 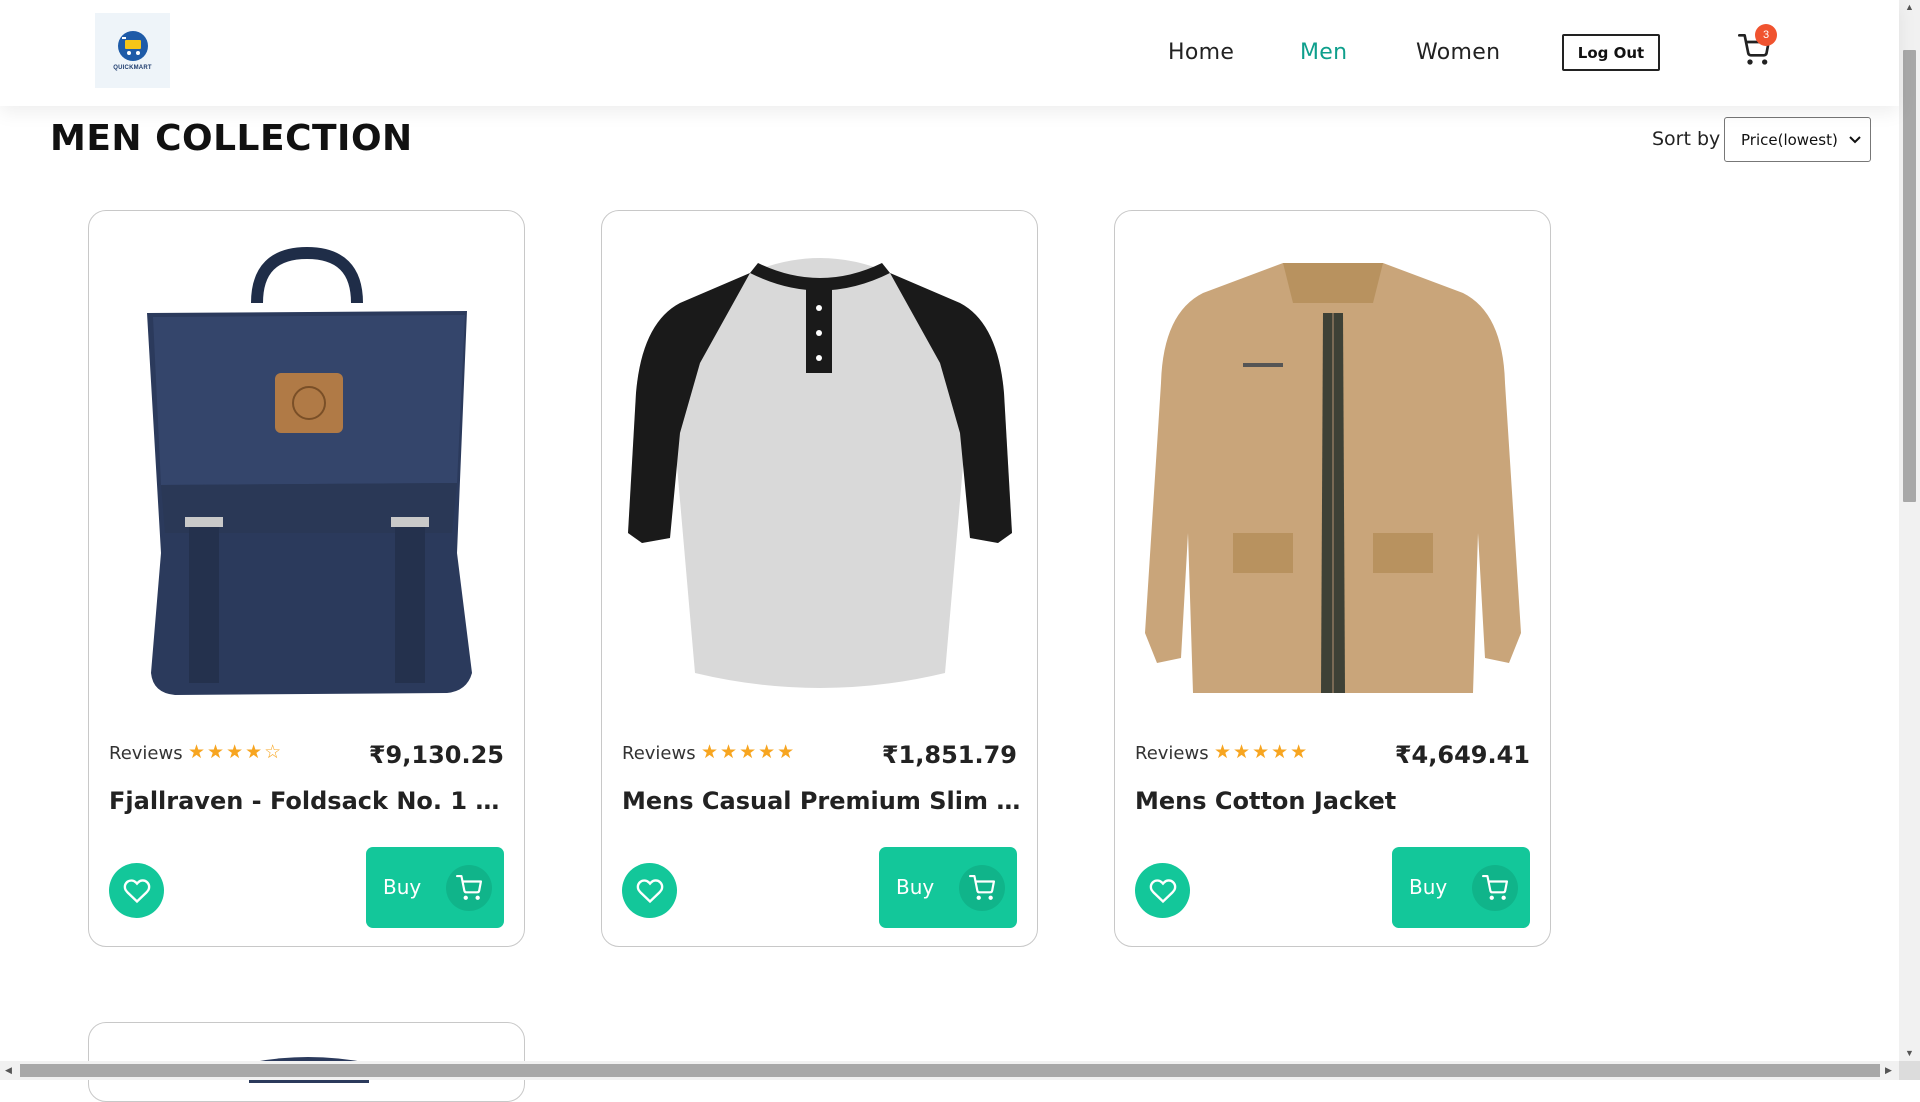 I want to click on product-price: ₹1,851.79, so click(x=949, y=755).